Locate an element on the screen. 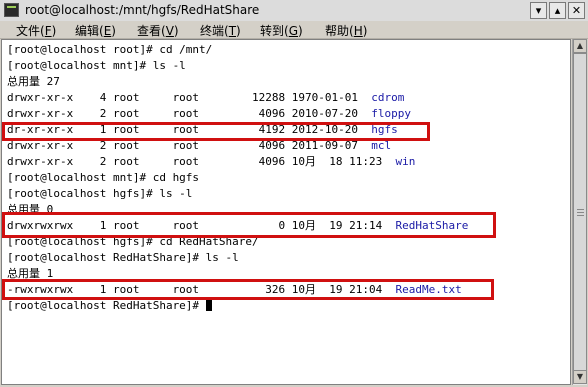 This screenshot has height=387, width=588. terminal-line: [root@localhost root]# cd /mnt/ is located at coordinates (110, 49).